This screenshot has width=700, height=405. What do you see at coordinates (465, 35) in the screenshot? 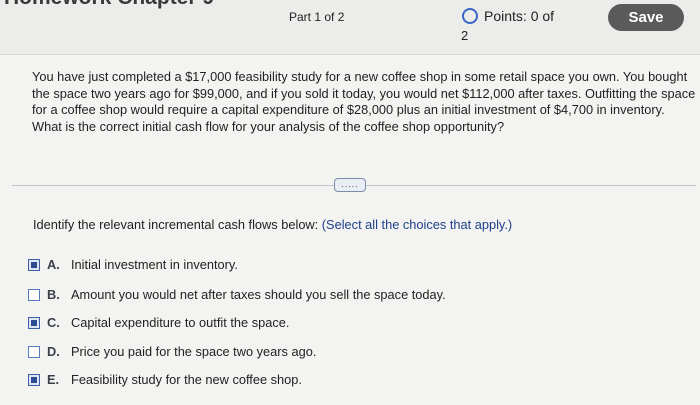
I see `points-total: 2` at bounding box center [465, 35].